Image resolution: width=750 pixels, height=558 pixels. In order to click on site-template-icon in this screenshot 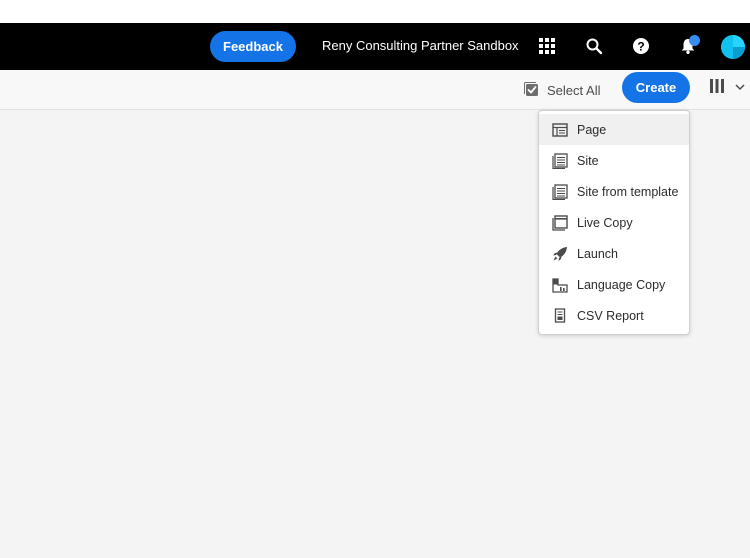, I will do `click(560, 191)`.